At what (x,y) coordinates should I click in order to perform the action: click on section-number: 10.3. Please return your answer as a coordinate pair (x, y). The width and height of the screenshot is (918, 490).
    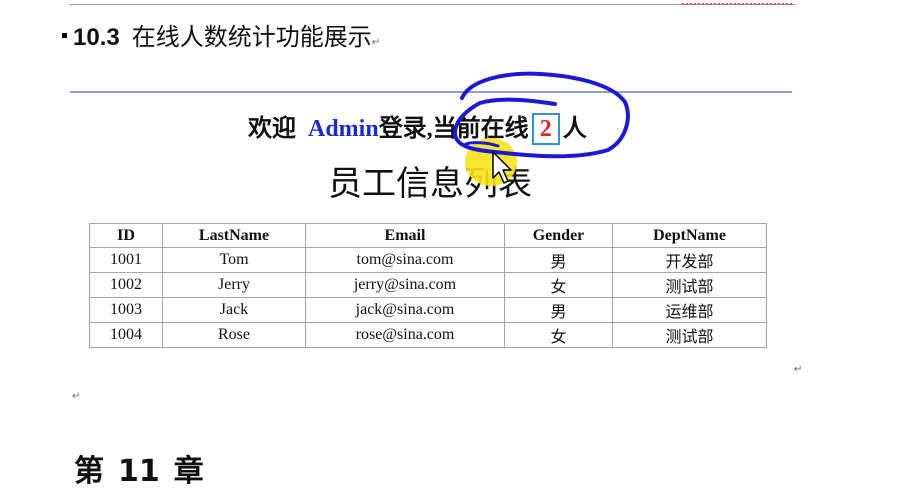
    Looking at the image, I should click on (96, 37).